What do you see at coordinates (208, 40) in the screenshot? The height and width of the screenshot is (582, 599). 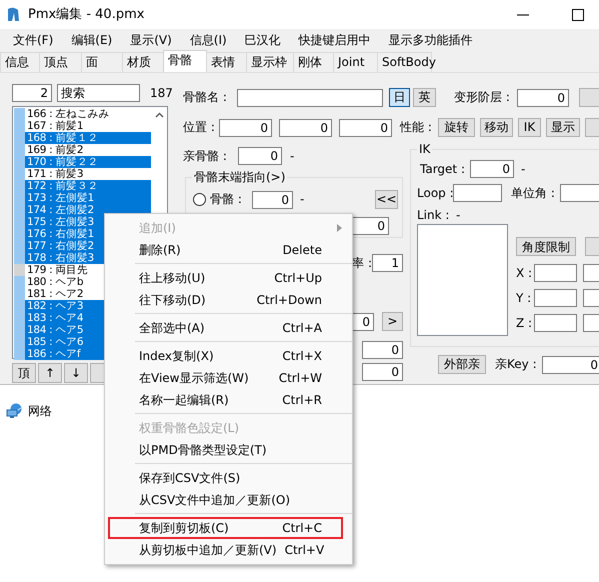 I see `menu-item: 信息(I)` at bounding box center [208, 40].